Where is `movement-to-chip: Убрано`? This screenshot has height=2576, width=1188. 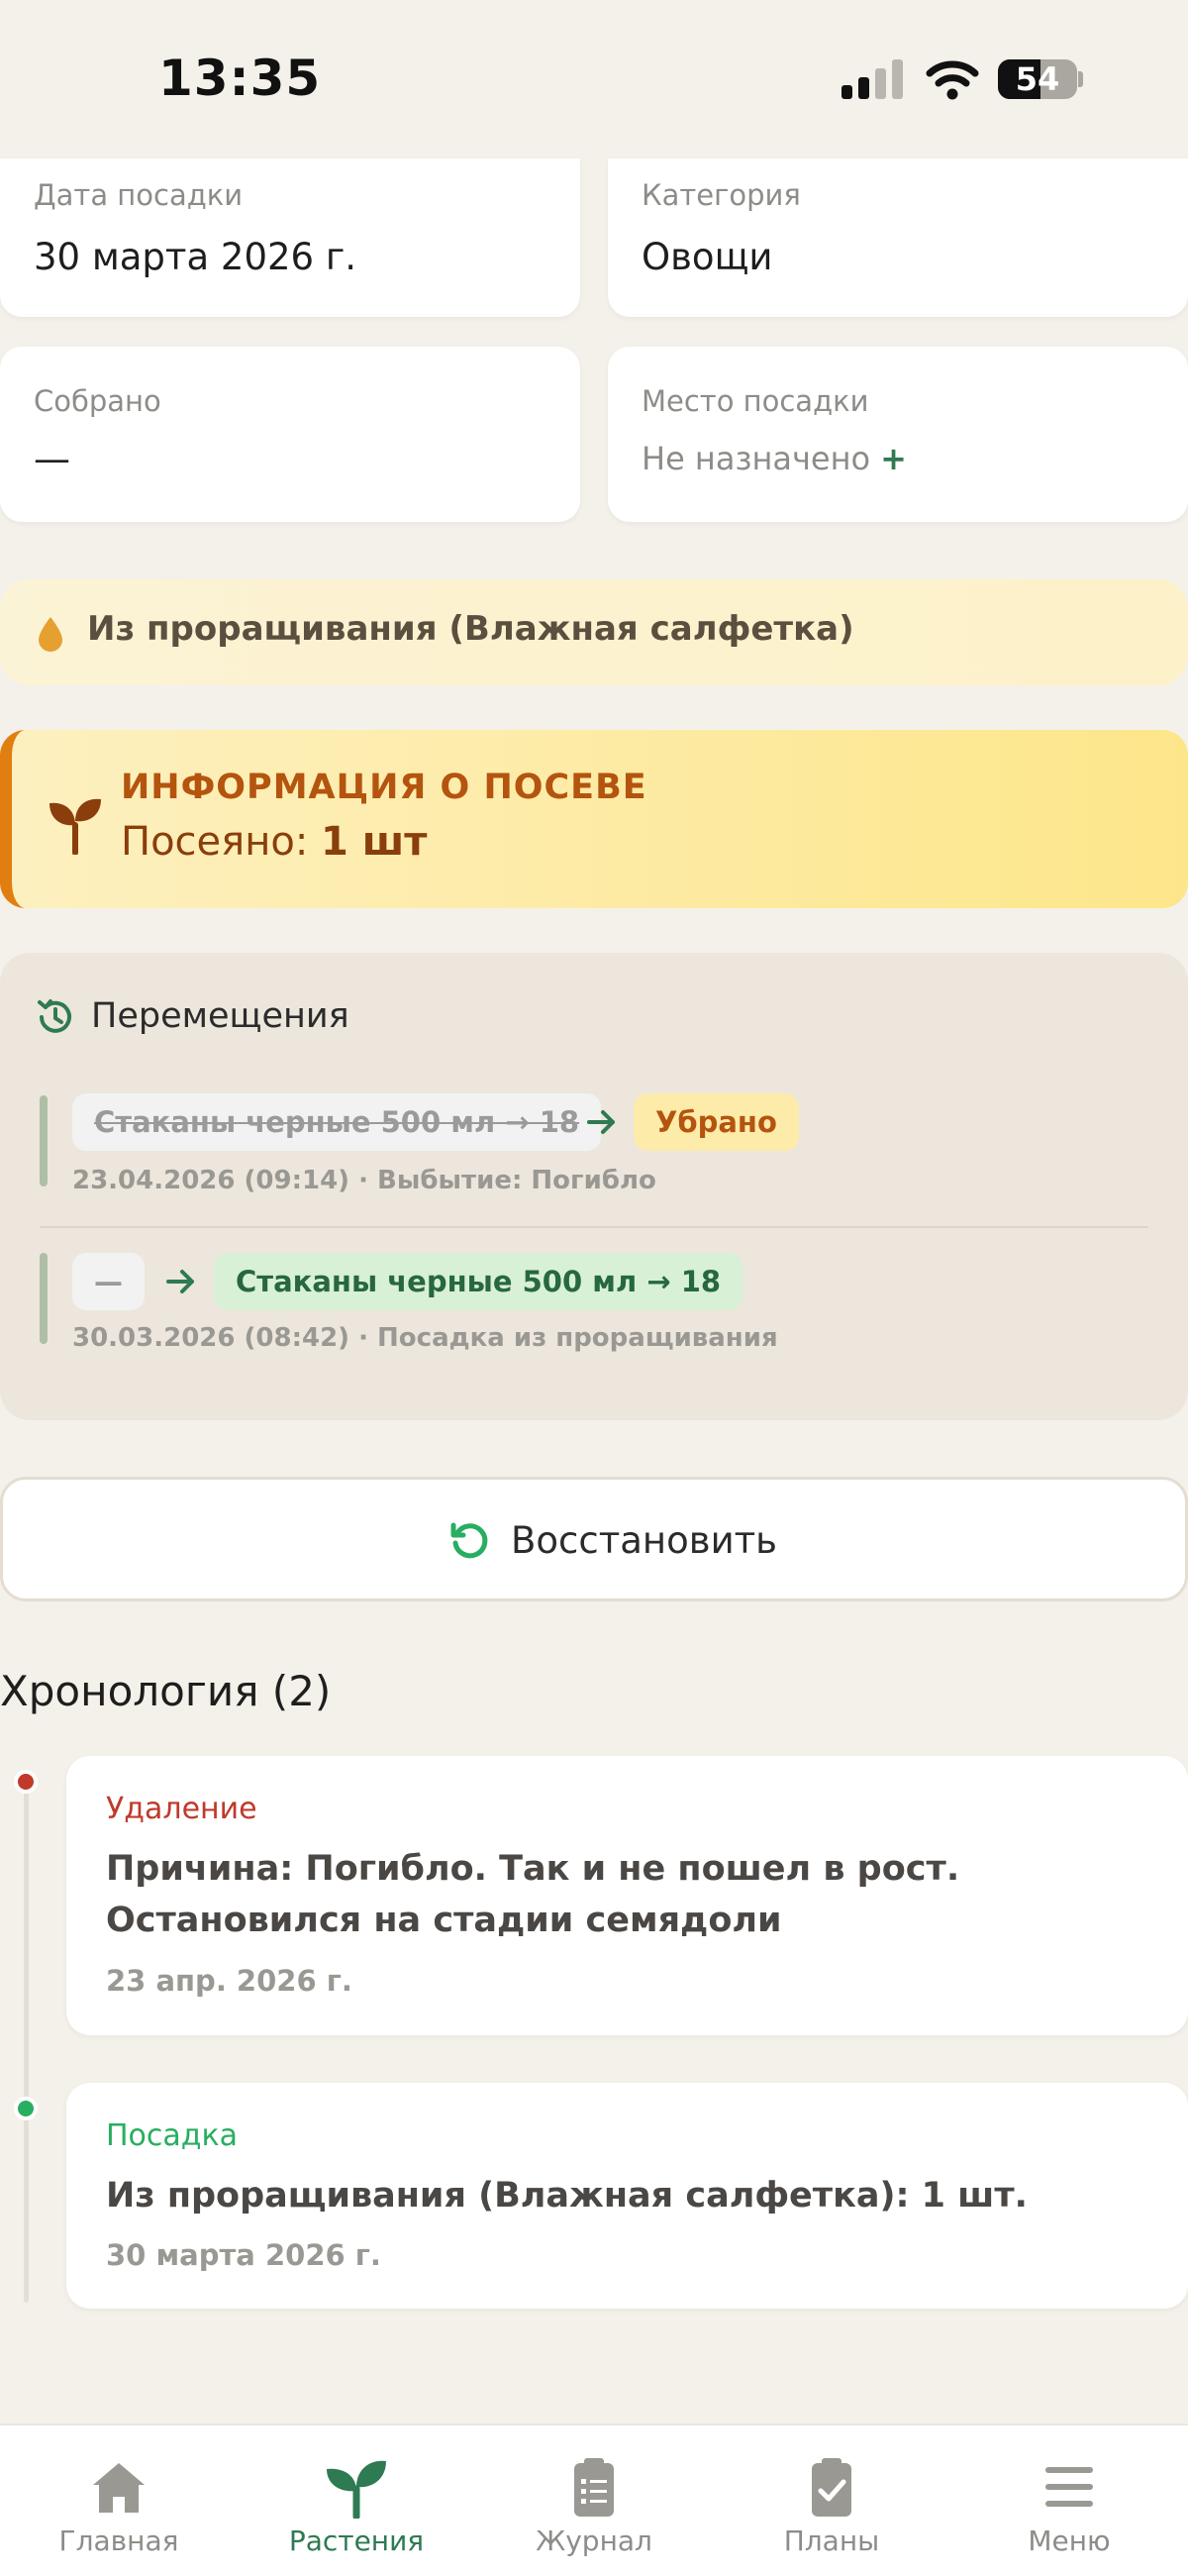
movement-to-chip: Убрано is located at coordinates (716, 1122).